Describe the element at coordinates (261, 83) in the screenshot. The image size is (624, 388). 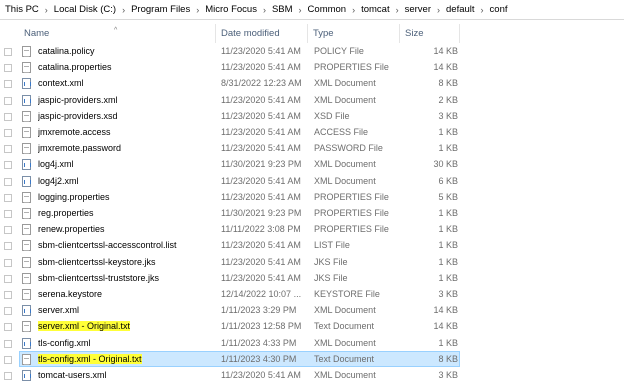
I see `file-date: 8/31/2022 12:23 AM` at that location.